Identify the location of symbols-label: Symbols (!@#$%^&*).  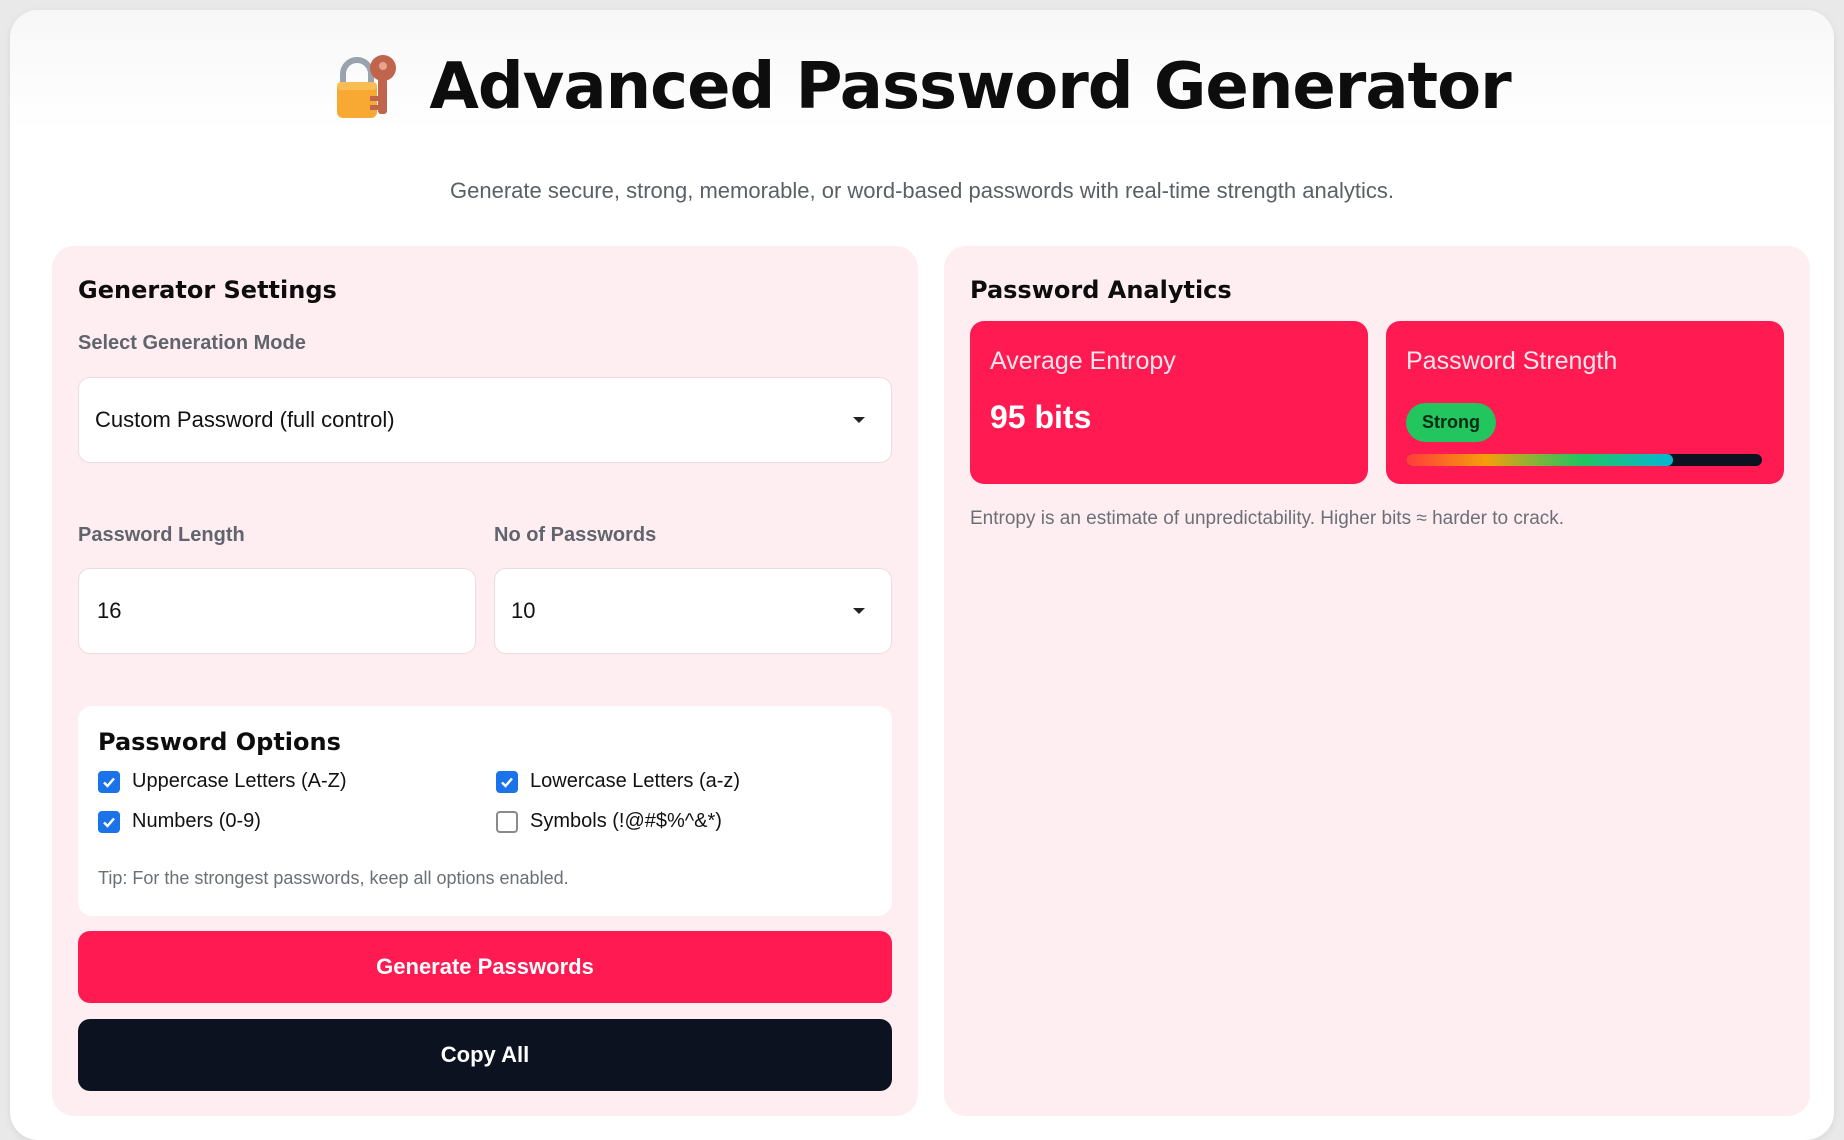
(626, 821).